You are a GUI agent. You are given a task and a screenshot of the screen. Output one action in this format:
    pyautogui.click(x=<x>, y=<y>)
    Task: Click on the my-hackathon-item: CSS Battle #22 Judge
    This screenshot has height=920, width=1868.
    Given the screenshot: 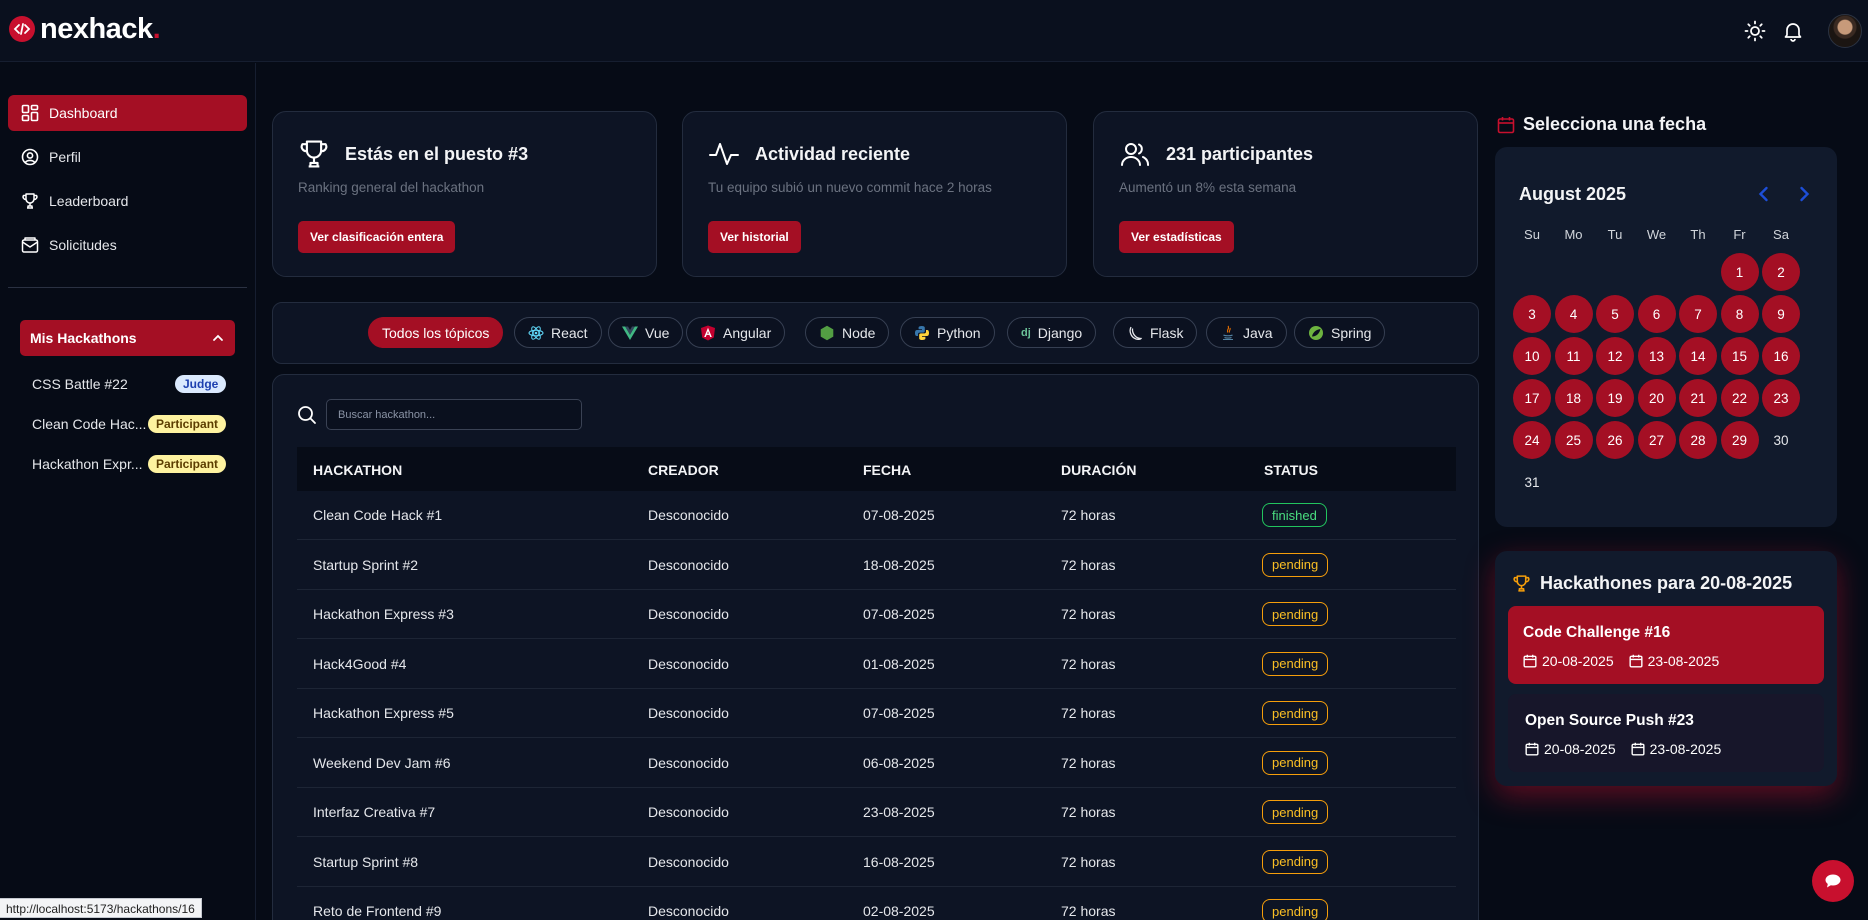 What is the action you would take?
    pyautogui.click(x=132, y=384)
    